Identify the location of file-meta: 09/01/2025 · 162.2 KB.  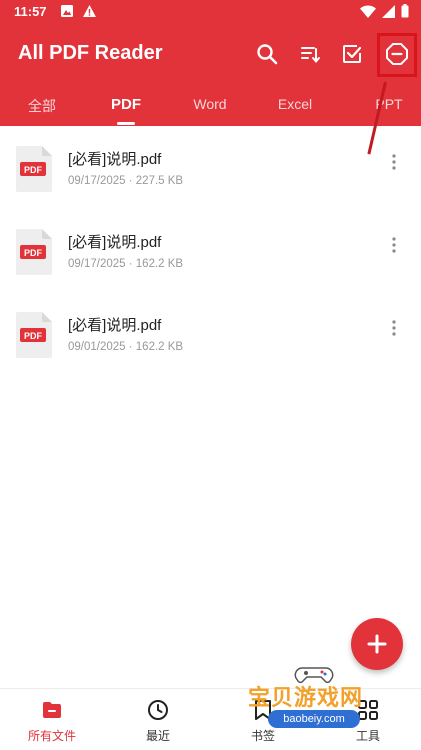
(126, 347).